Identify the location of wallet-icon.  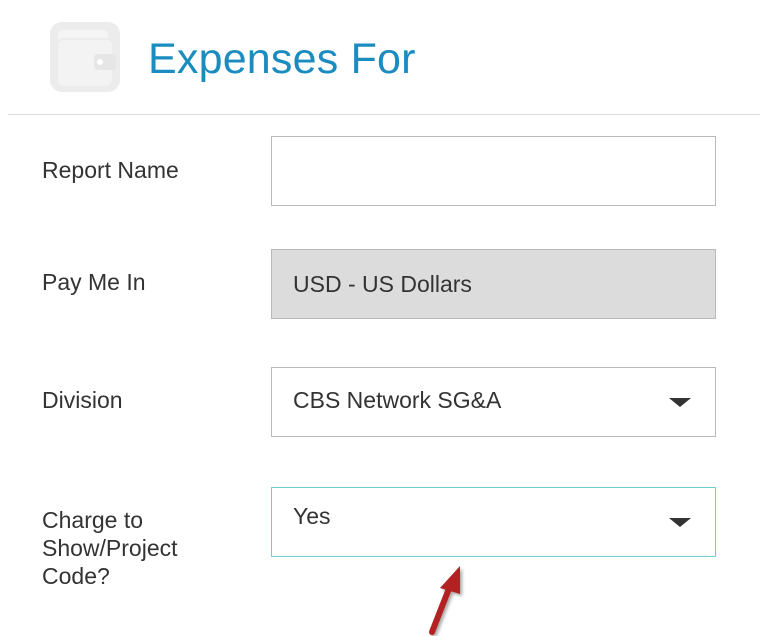
(85, 57).